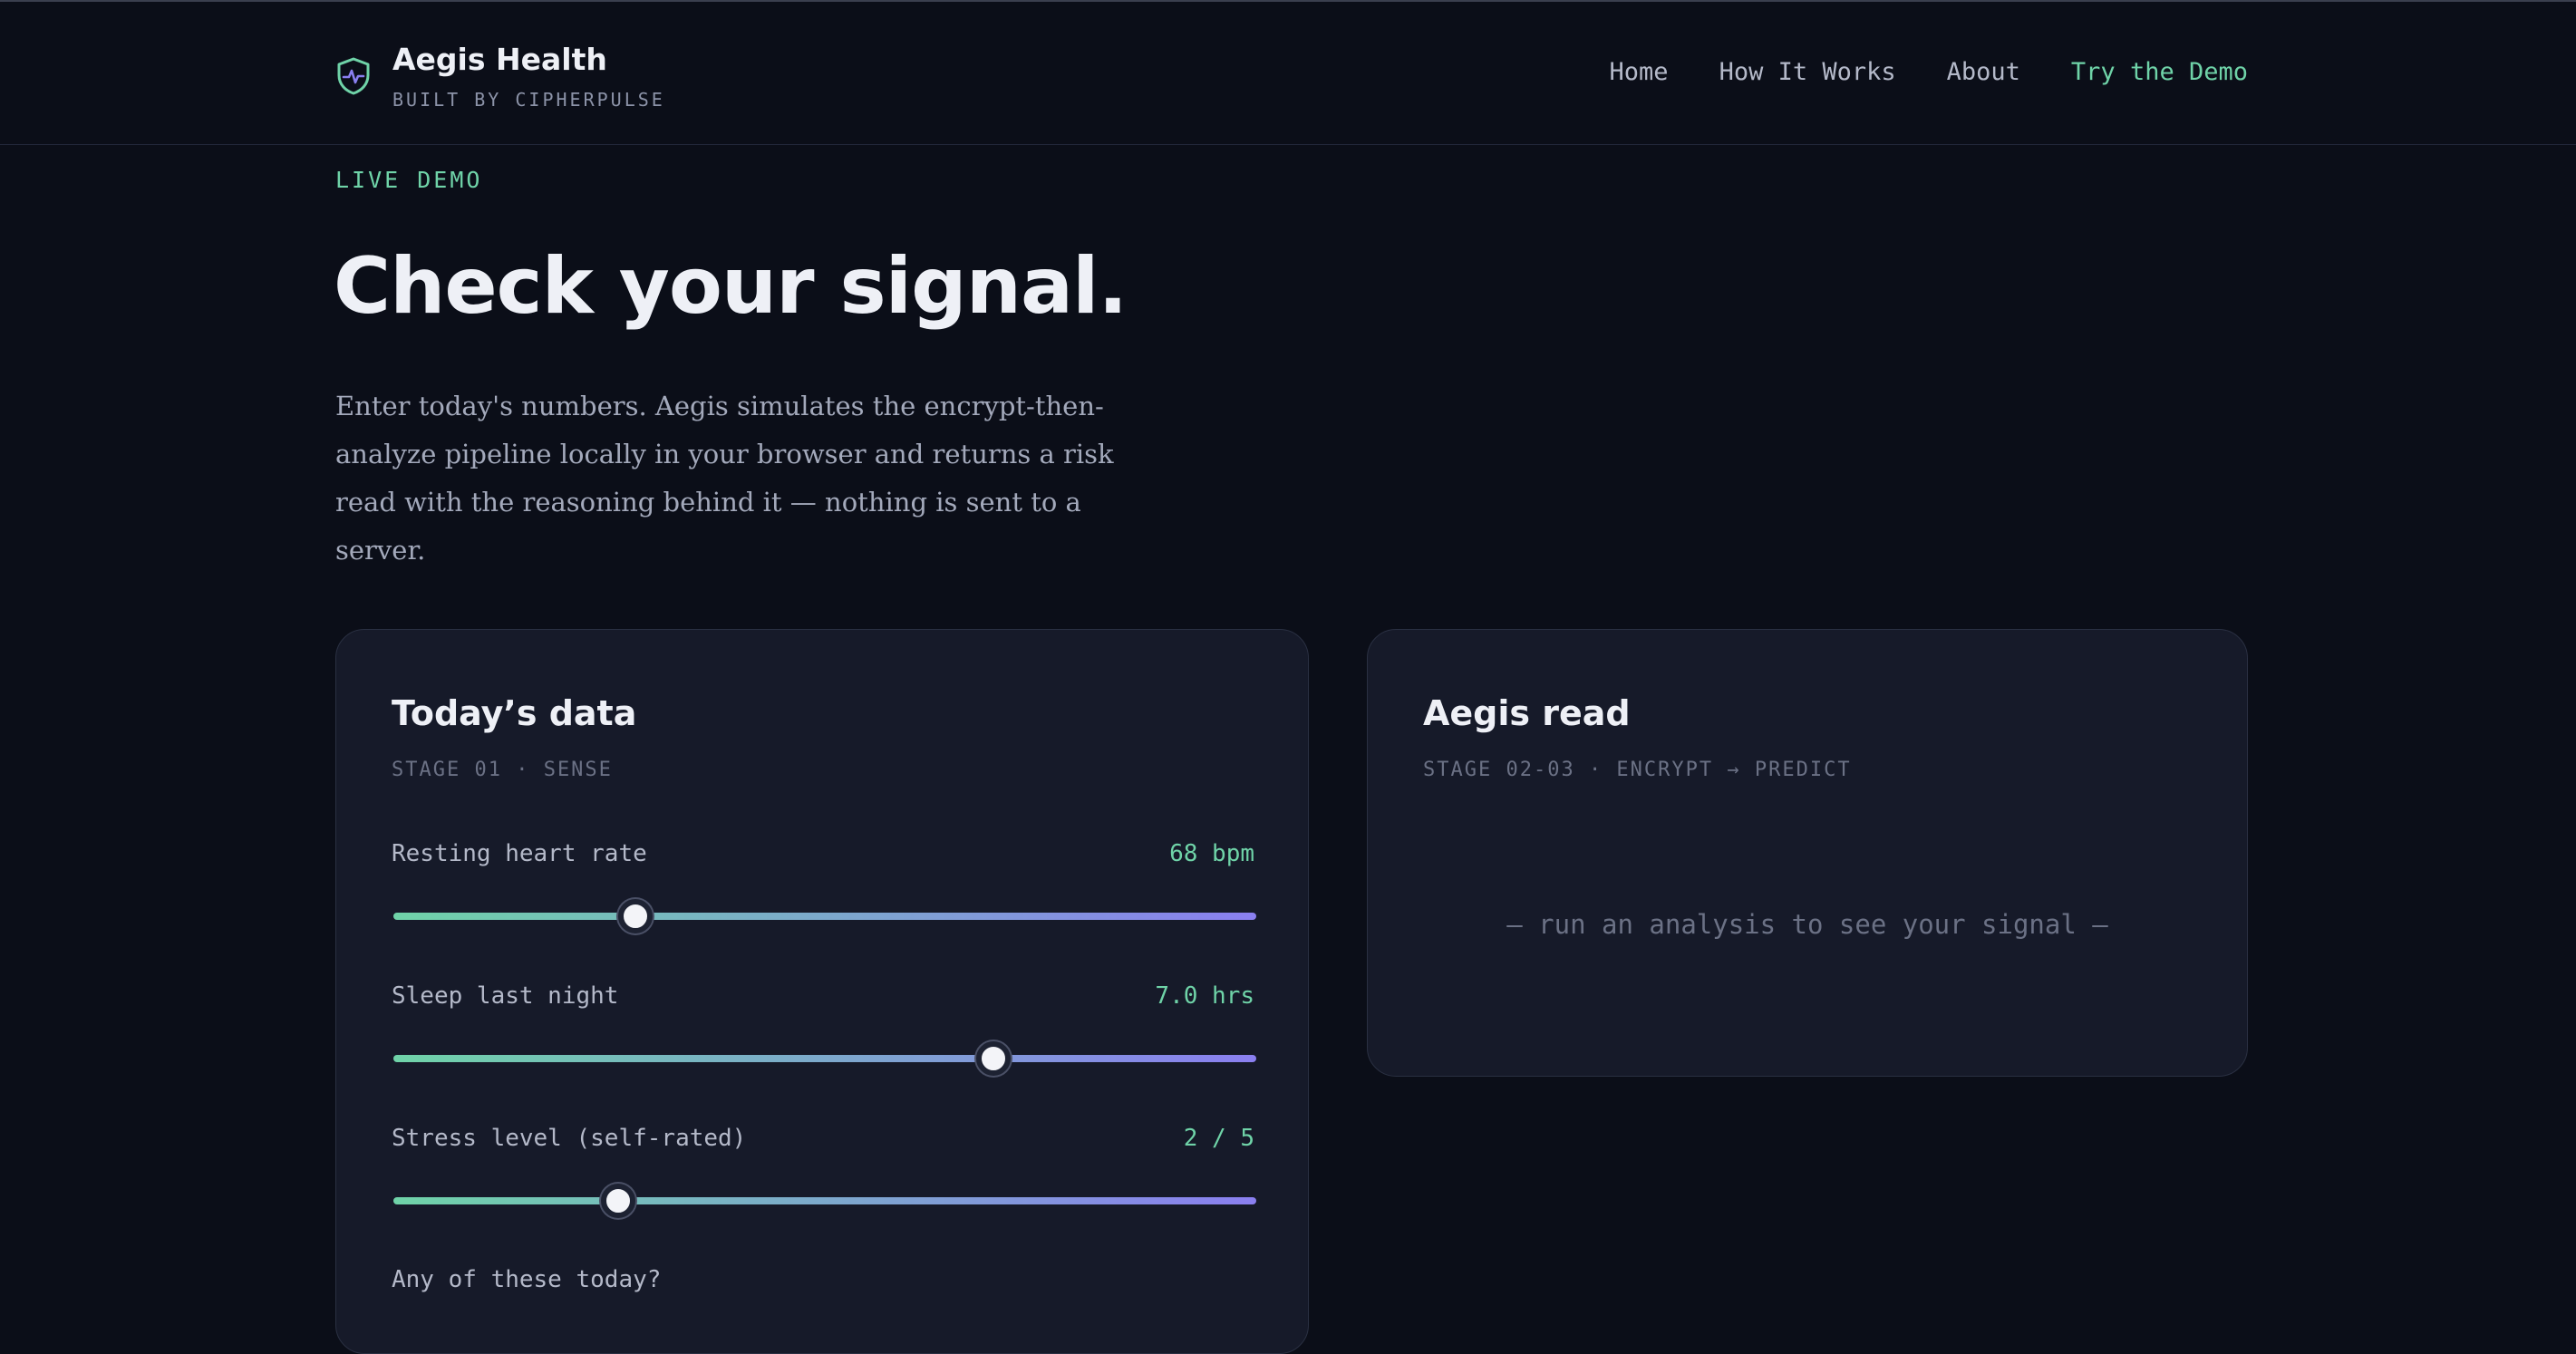 This screenshot has height=1354, width=2576. Describe the element at coordinates (1204, 996) in the screenshot. I see `sleep-value: 7.0 hrs` at that location.